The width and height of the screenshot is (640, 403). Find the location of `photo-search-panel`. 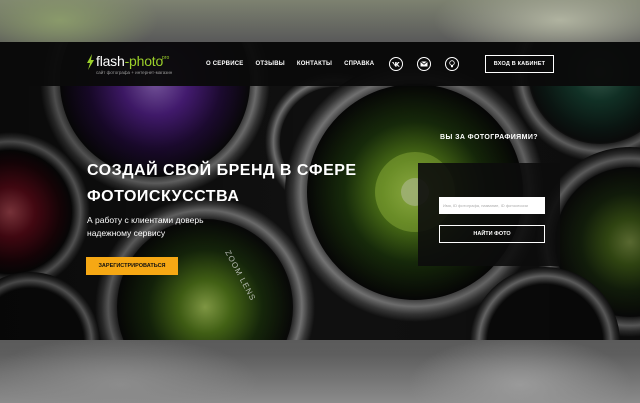

photo-search-panel is located at coordinates (489, 214).